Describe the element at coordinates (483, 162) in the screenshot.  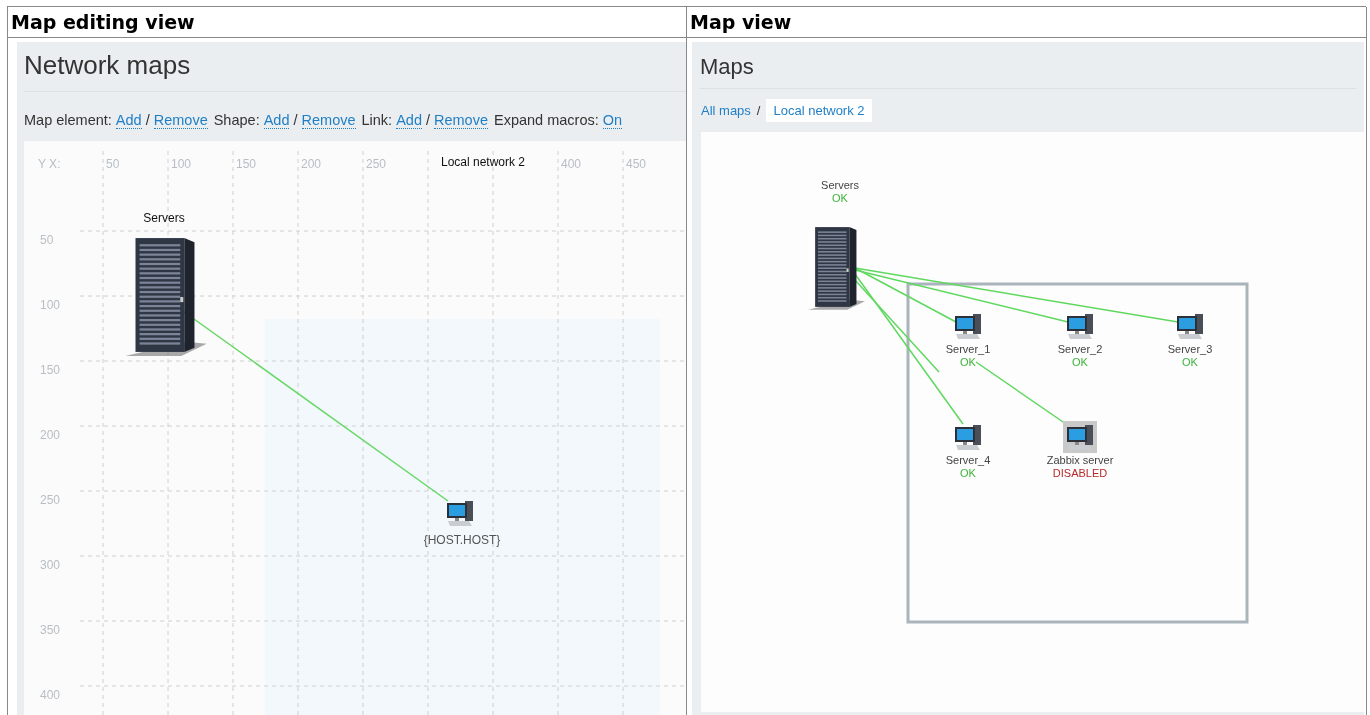
I see `map-title: Local network 2` at that location.